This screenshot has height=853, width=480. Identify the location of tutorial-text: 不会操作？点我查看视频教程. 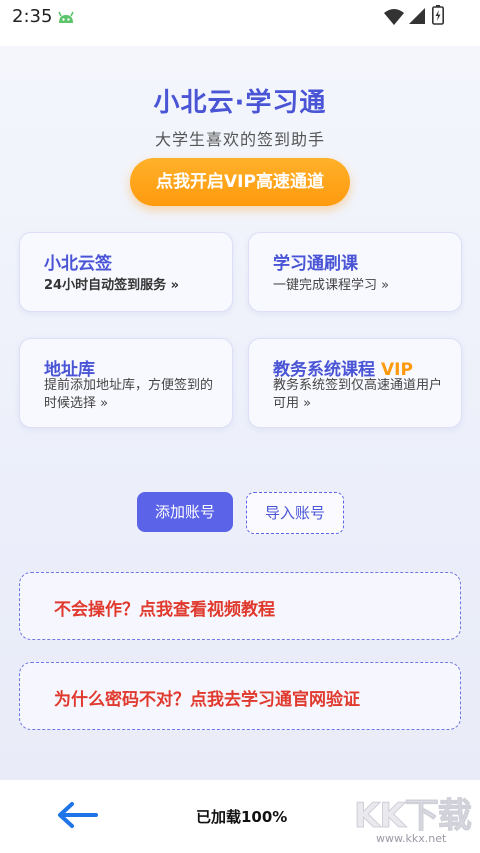
(164, 610).